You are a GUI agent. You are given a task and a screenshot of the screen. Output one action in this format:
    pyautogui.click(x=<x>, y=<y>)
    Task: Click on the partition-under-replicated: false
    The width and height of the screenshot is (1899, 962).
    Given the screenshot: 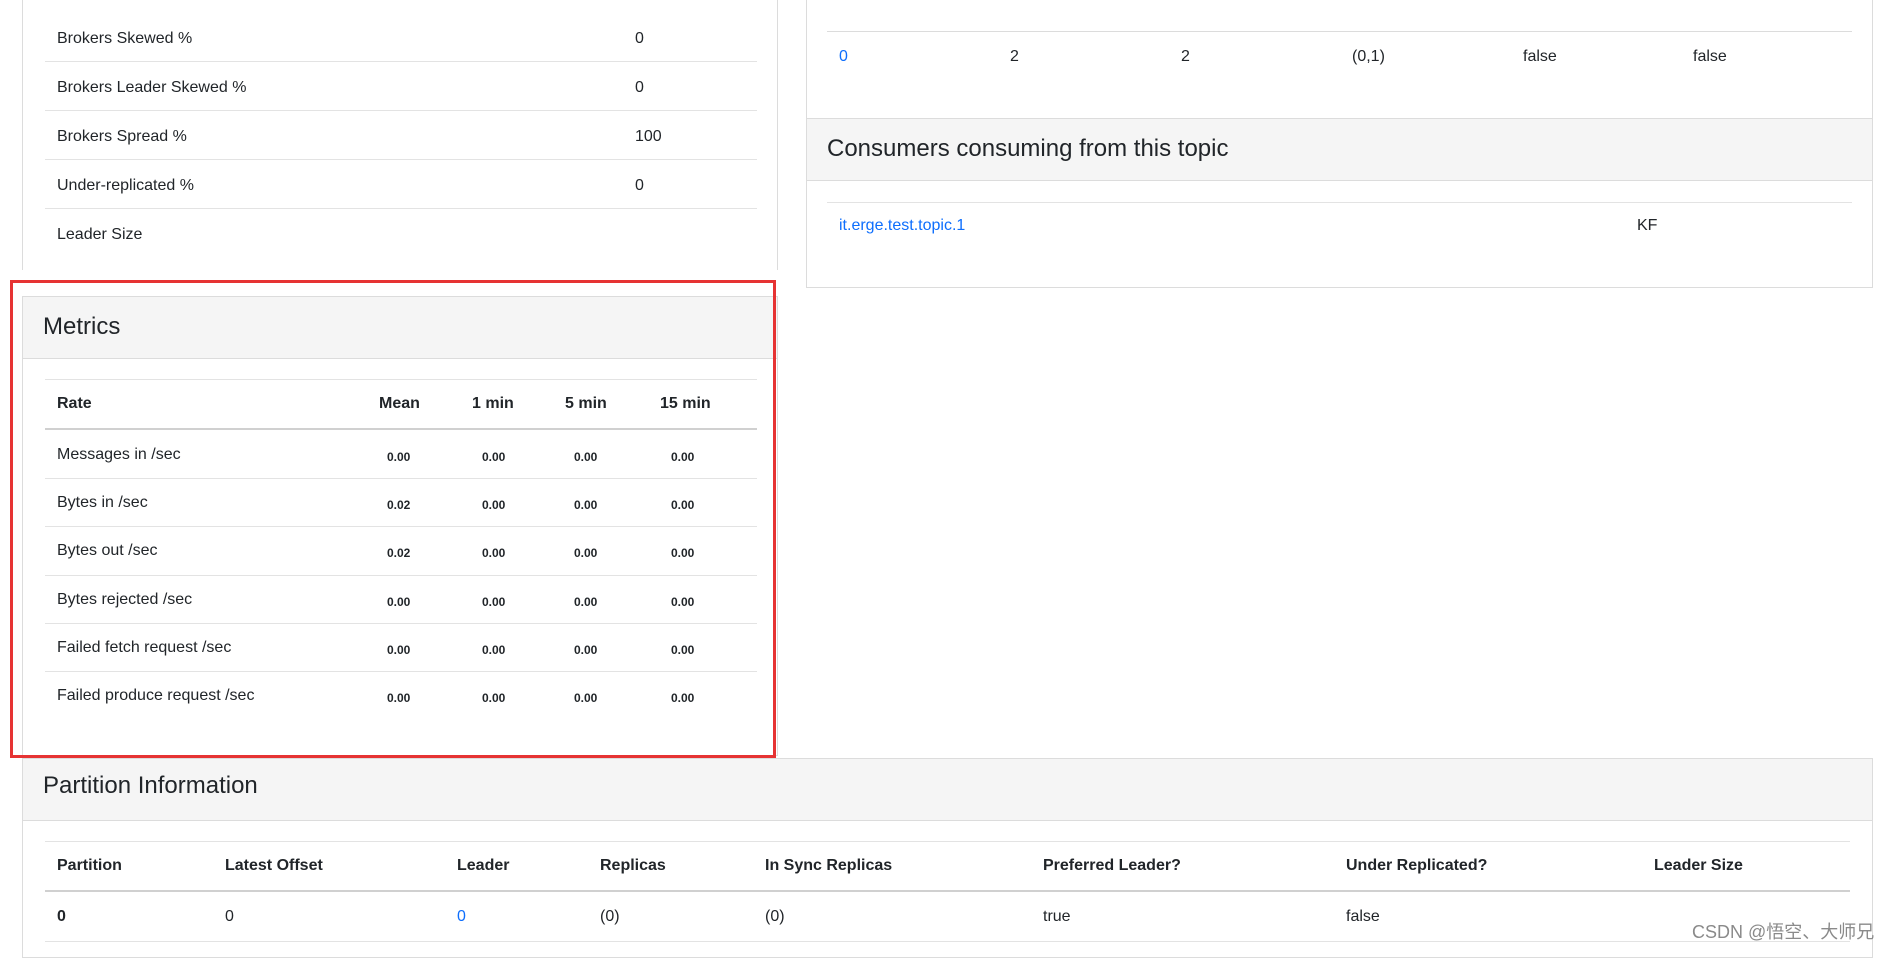 What is the action you would take?
    pyautogui.click(x=1363, y=916)
    